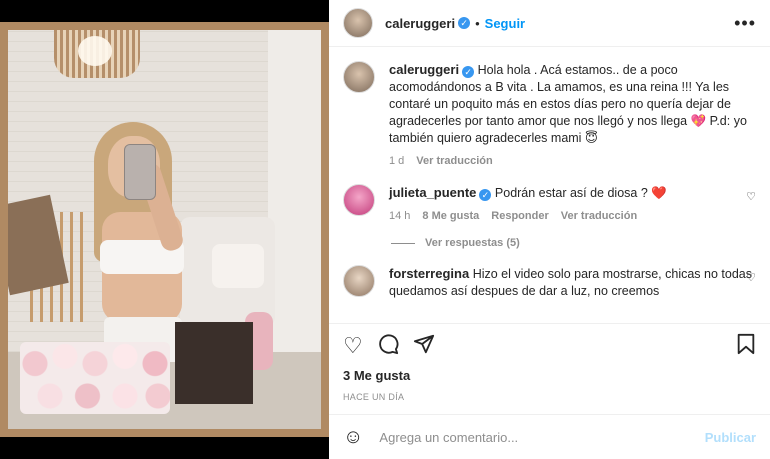 Image resolution: width=770 pixels, height=459 pixels. Describe the element at coordinates (429, 273) in the screenshot. I see `comment-username: forsterregina` at that location.